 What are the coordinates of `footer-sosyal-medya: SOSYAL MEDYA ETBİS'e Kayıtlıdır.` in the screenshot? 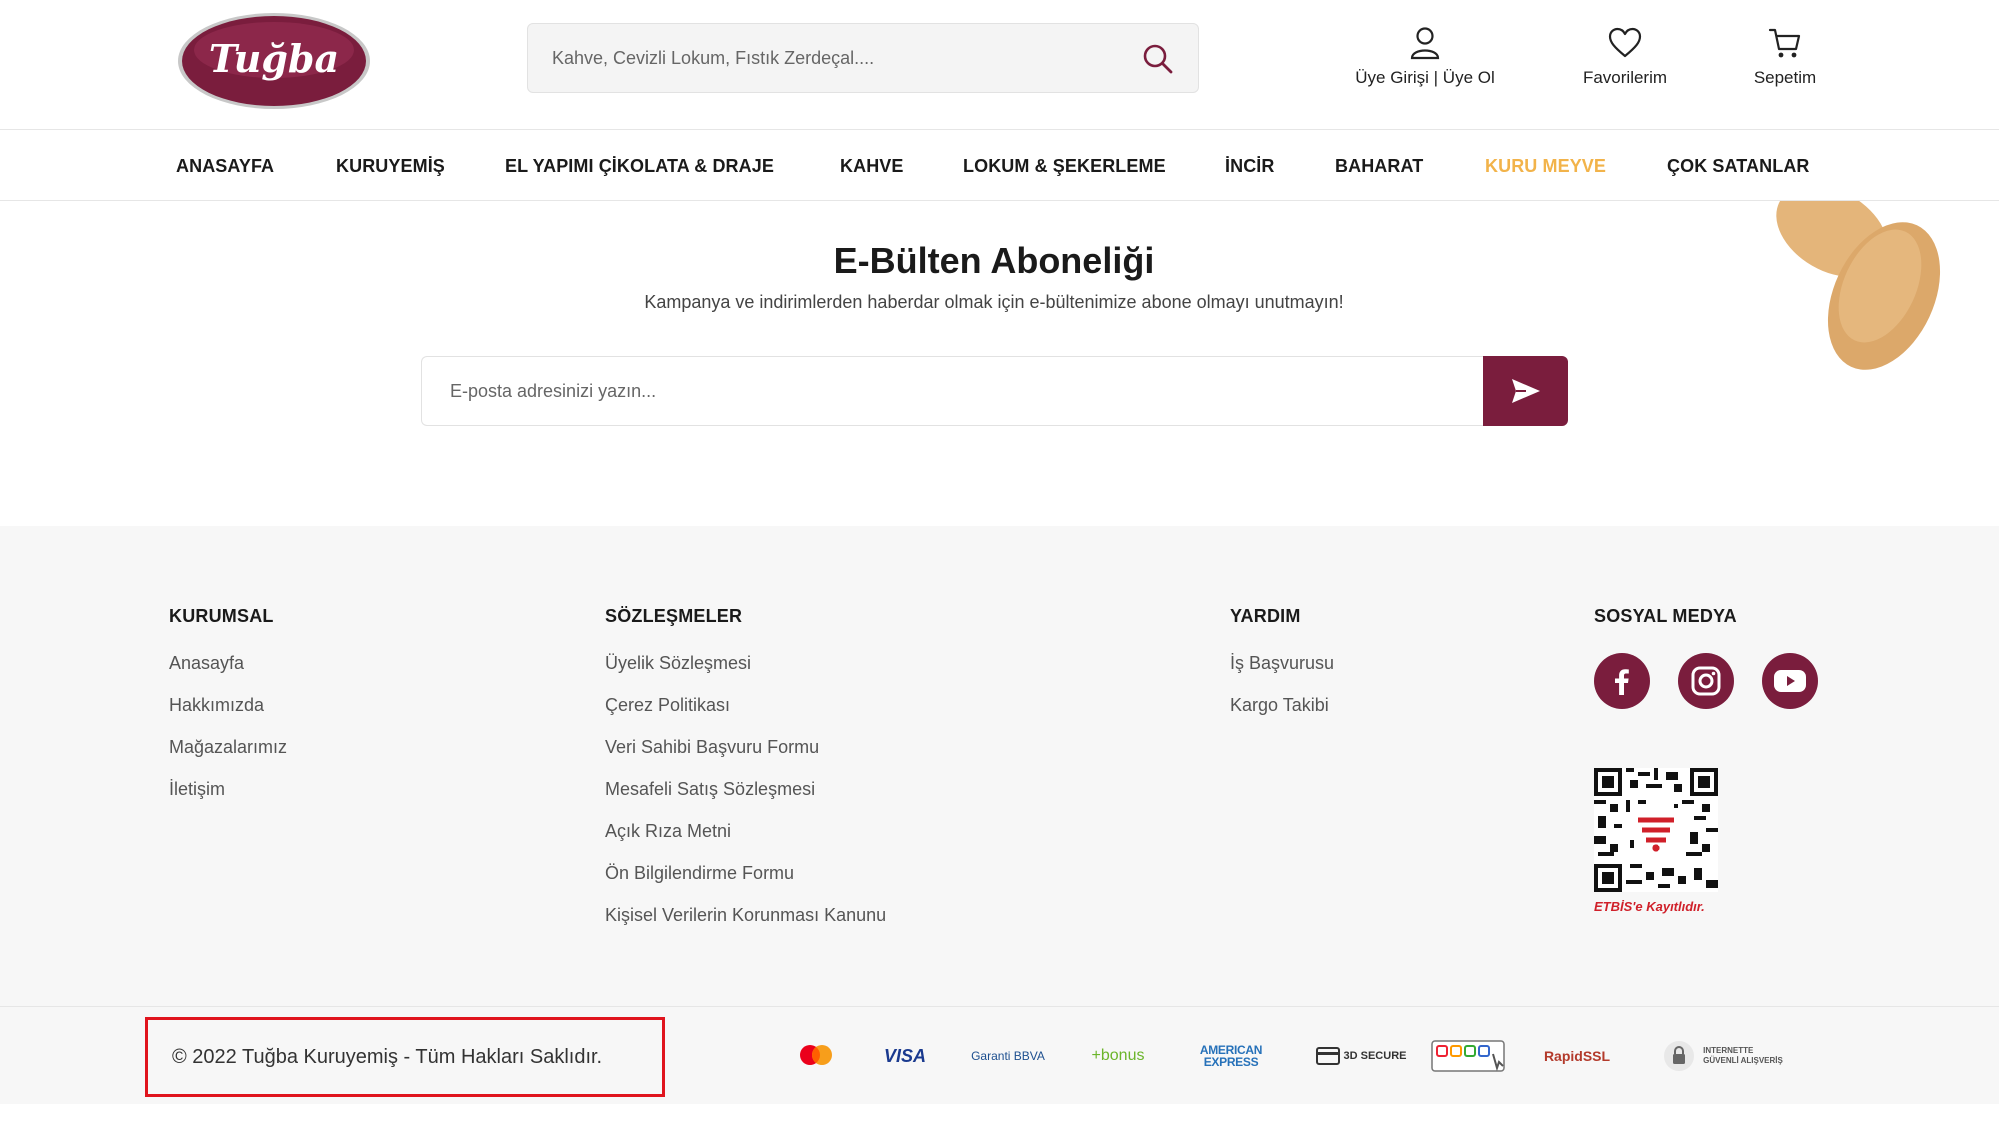 It's located at (1706, 760).